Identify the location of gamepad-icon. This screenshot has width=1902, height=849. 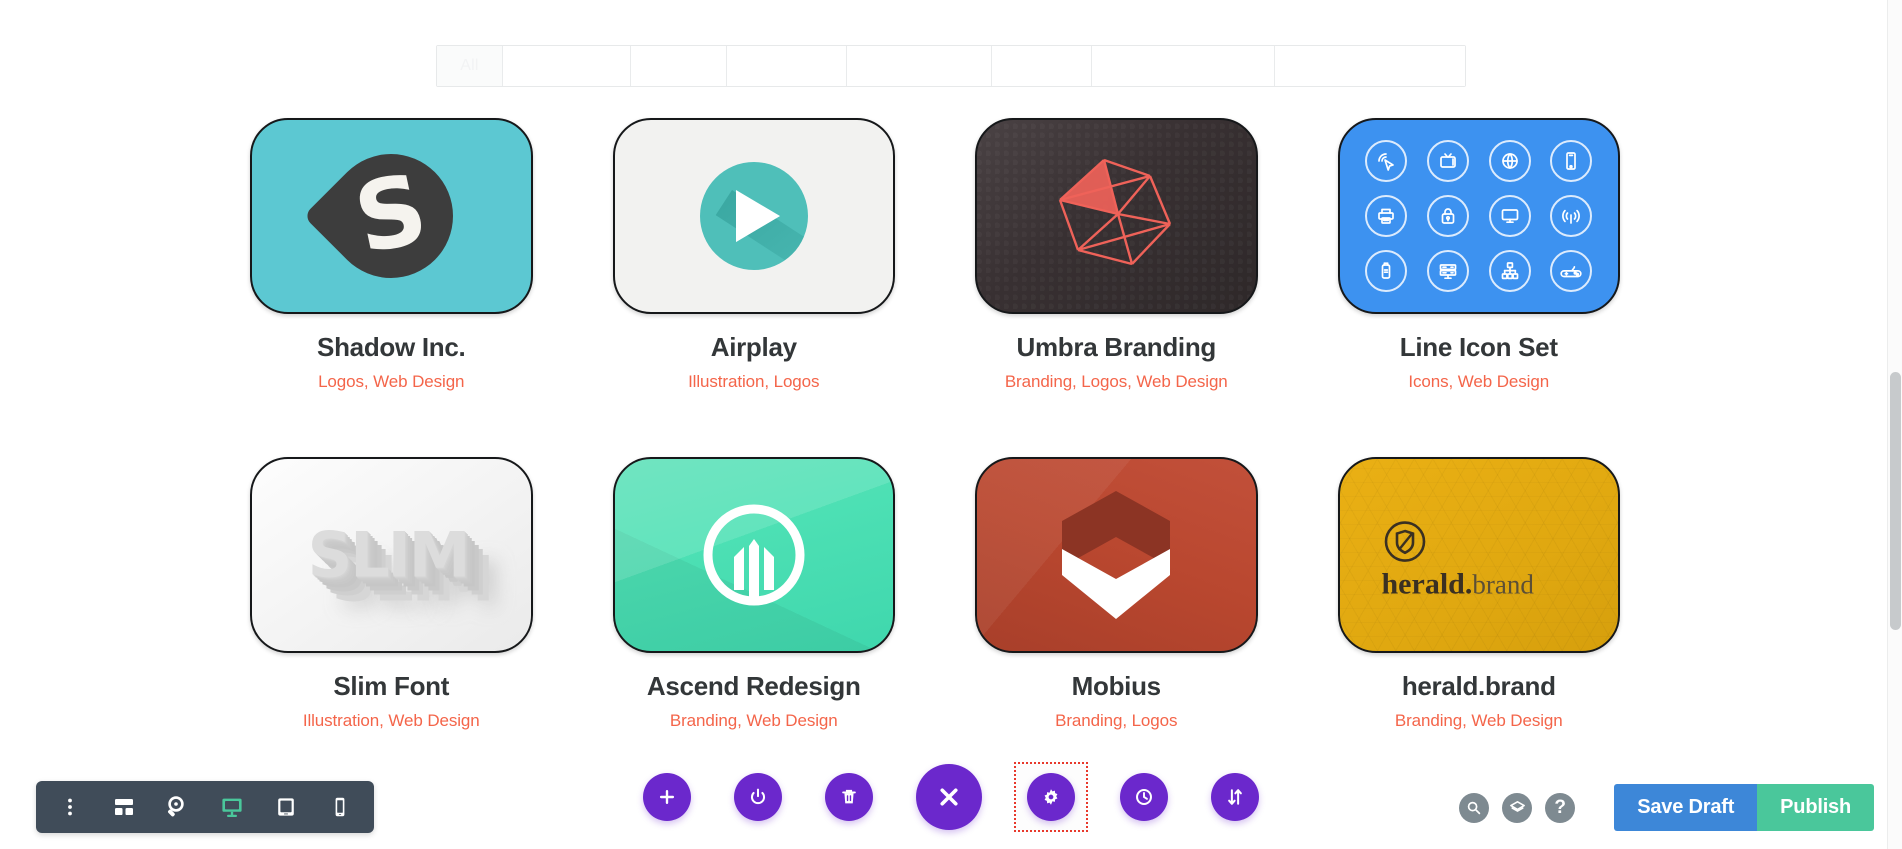
(1571, 270).